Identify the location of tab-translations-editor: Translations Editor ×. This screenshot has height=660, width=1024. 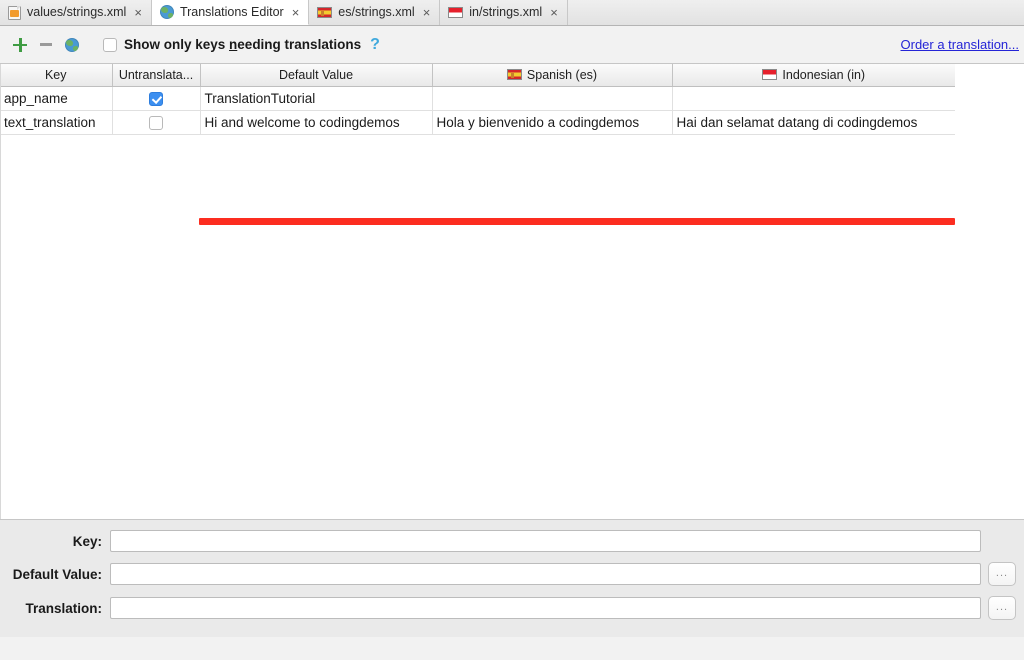
(230, 12).